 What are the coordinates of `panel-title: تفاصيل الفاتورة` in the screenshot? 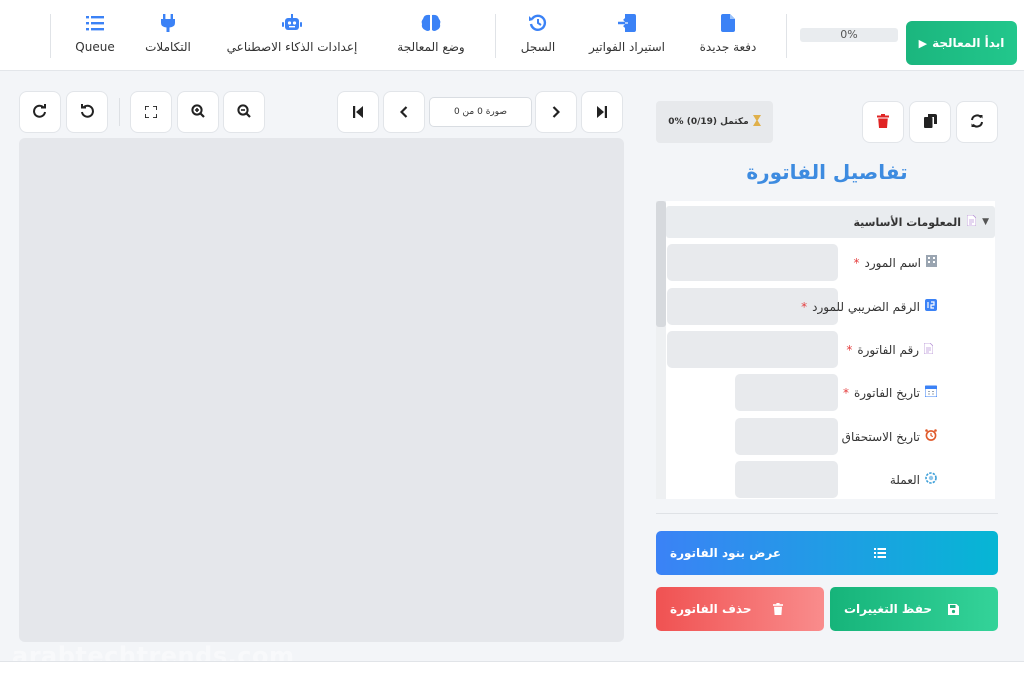 It's located at (827, 172).